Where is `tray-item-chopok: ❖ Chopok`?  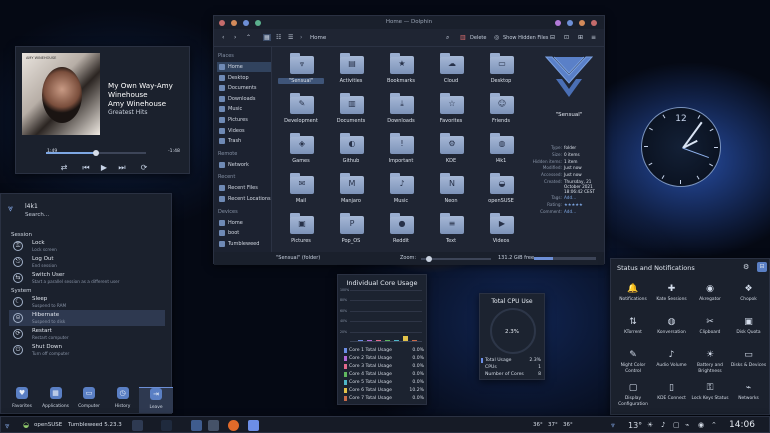
tray-item-chopok: ❖ Chopok is located at coordinates (749, 301).